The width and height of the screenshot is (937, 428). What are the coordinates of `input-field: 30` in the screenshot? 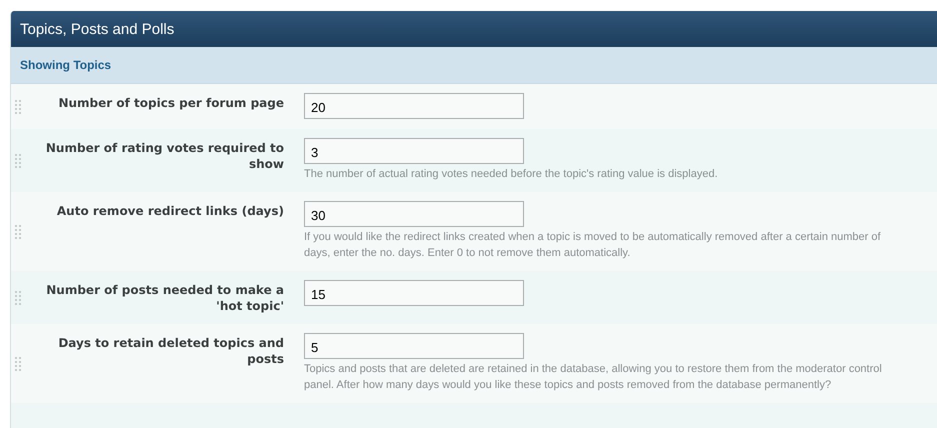 It's located at (414, 214).